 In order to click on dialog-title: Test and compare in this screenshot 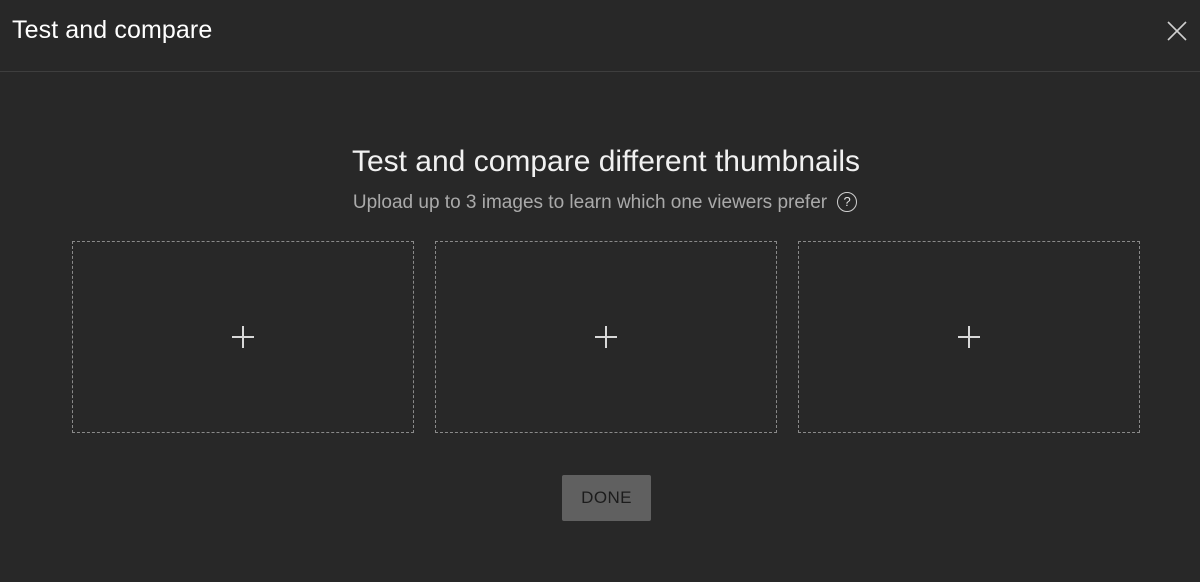, I will do `click(112, 30)`.